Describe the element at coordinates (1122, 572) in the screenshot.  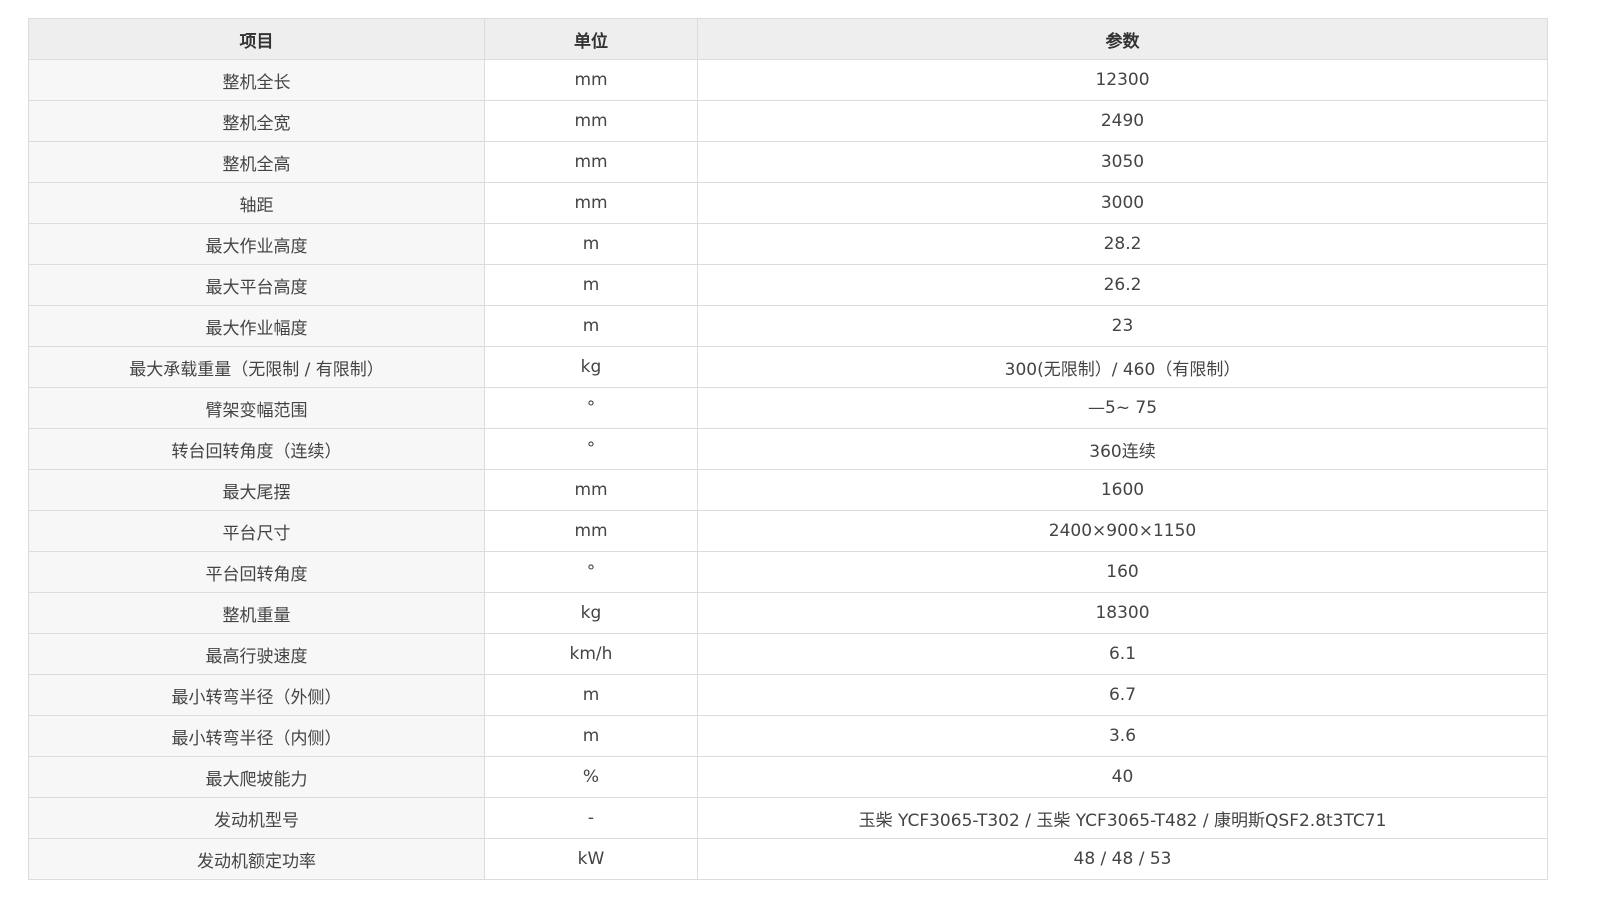
I see `cell-value: 160` at that location.